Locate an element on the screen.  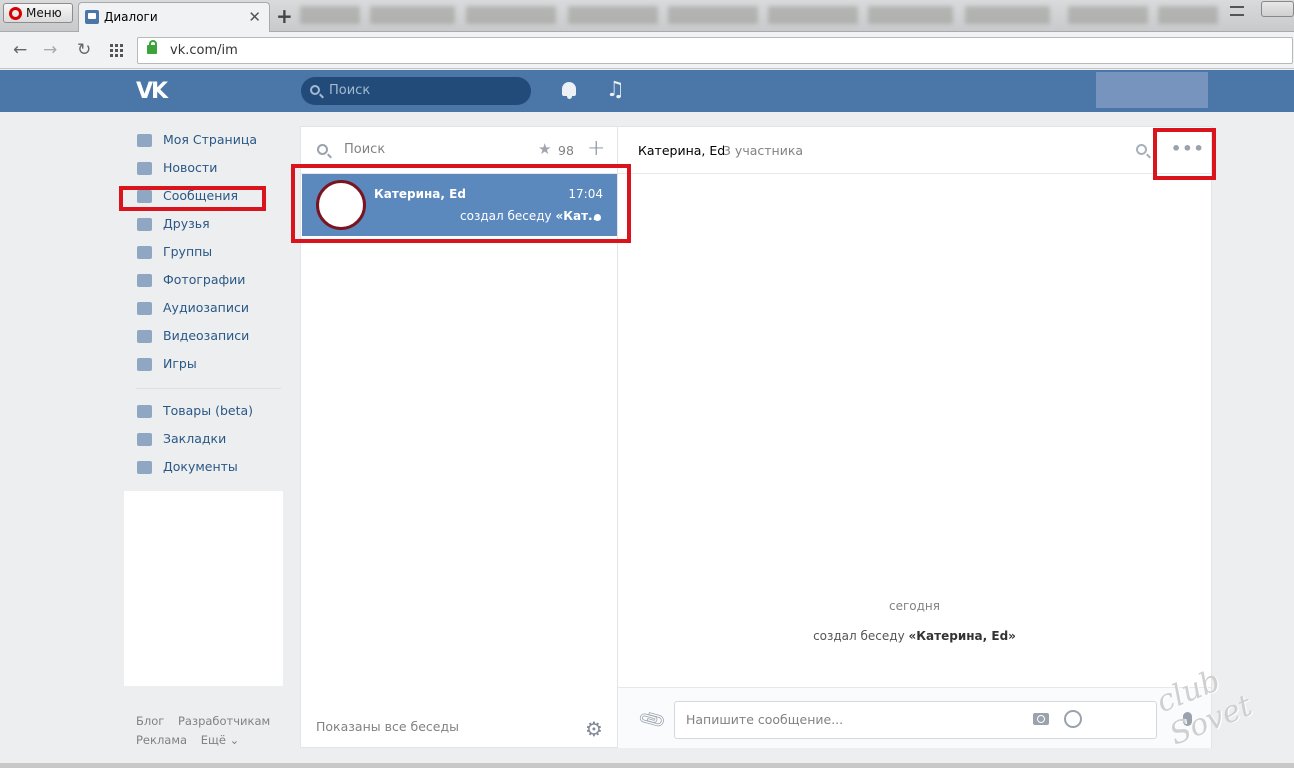
system-message-text: создал беседу is located at coordinates (861, 636).